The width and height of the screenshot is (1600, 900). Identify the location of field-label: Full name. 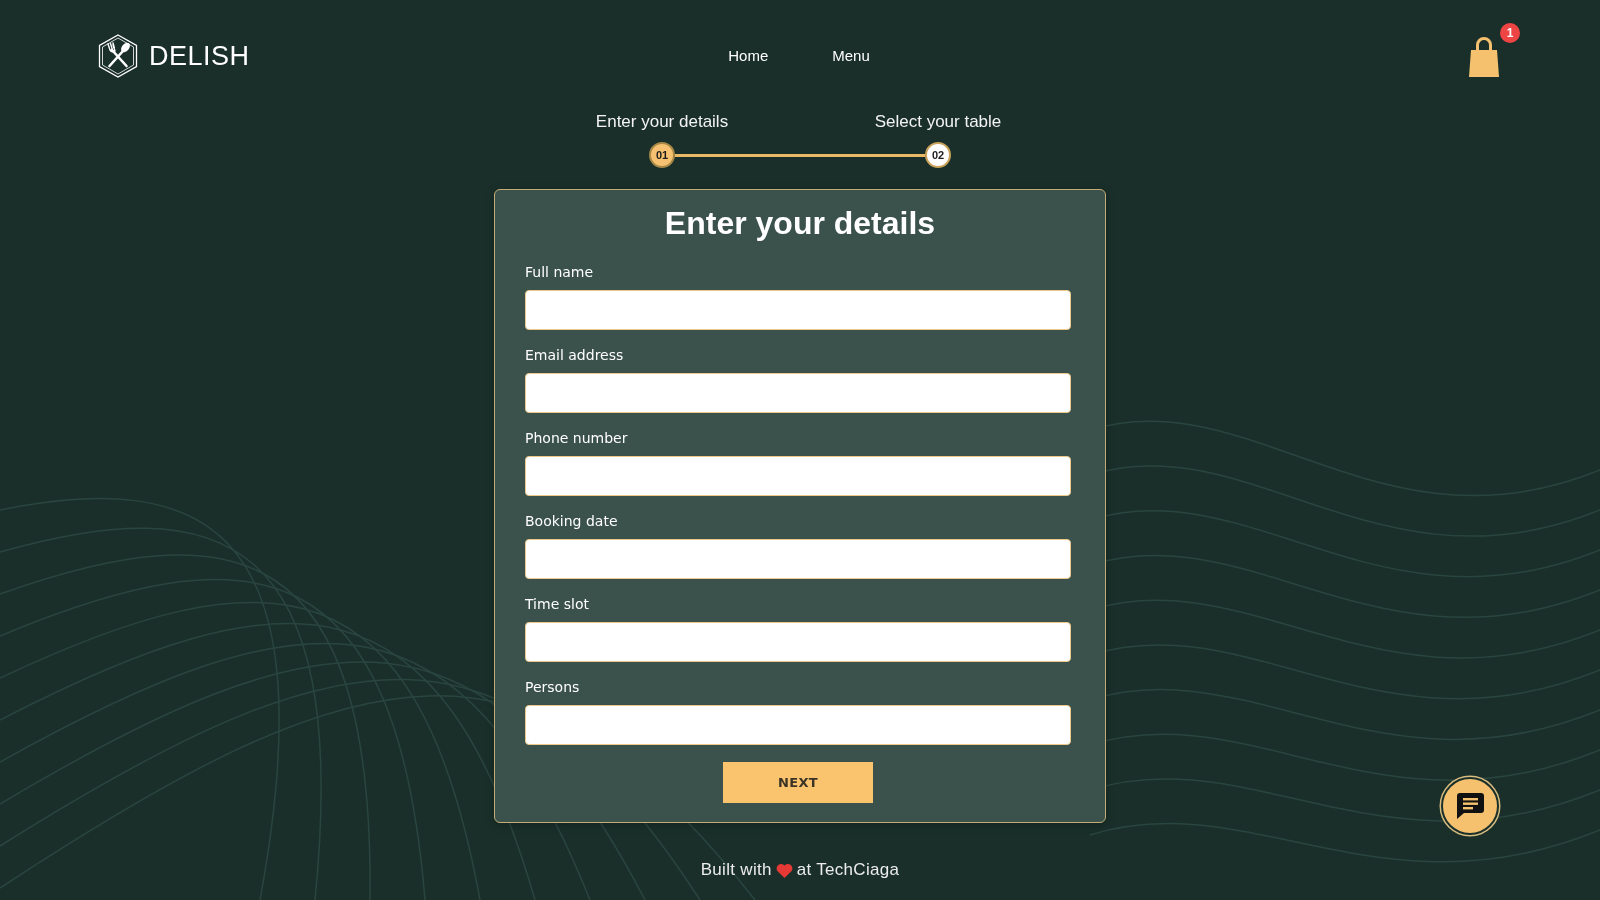
(559, 272).